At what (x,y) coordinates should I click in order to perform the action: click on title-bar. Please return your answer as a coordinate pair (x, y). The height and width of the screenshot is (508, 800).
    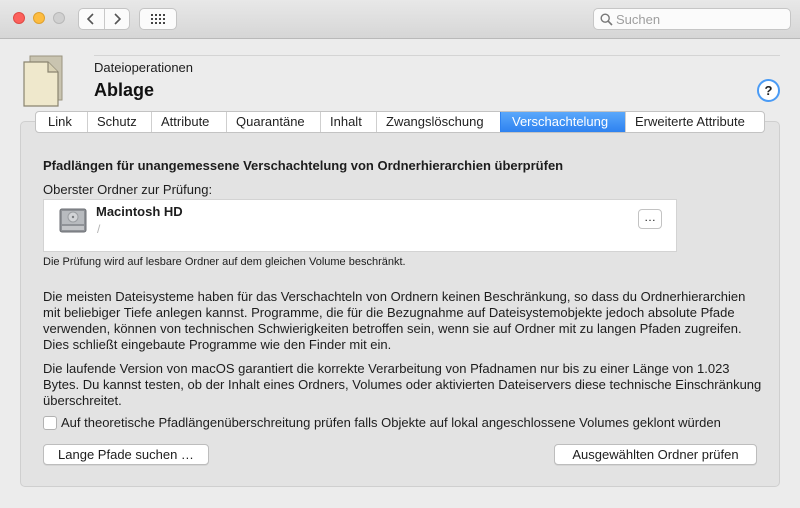
    Looking at the image, I should click on (400, 19).